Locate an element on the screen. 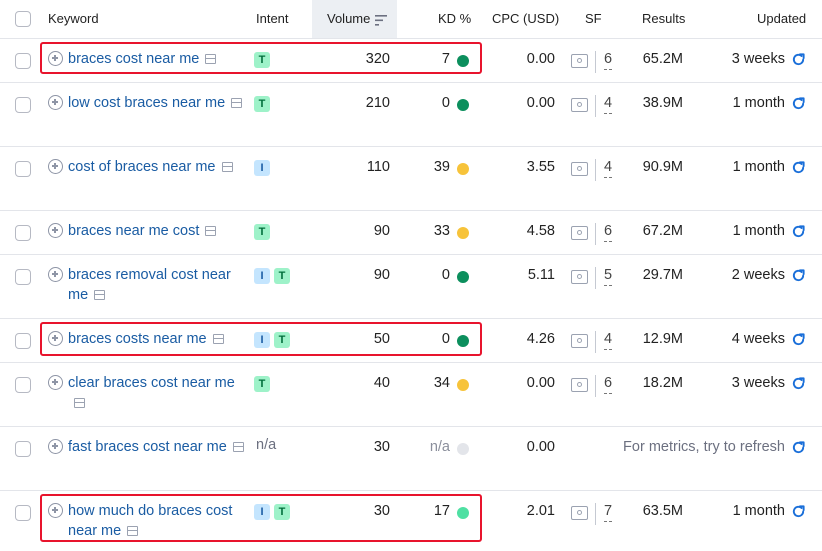  keyword-link: braces removal cost near me is located at coordinates (158, 285).